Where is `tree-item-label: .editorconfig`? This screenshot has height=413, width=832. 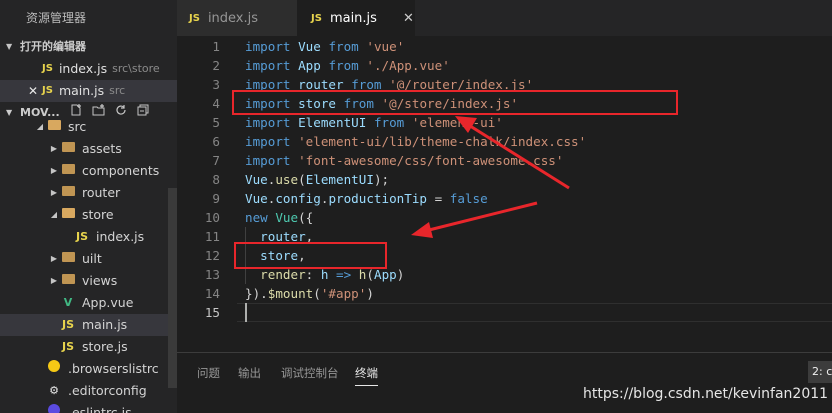 tree-item-label: .editorconfig is located at coordinates (107, 390).